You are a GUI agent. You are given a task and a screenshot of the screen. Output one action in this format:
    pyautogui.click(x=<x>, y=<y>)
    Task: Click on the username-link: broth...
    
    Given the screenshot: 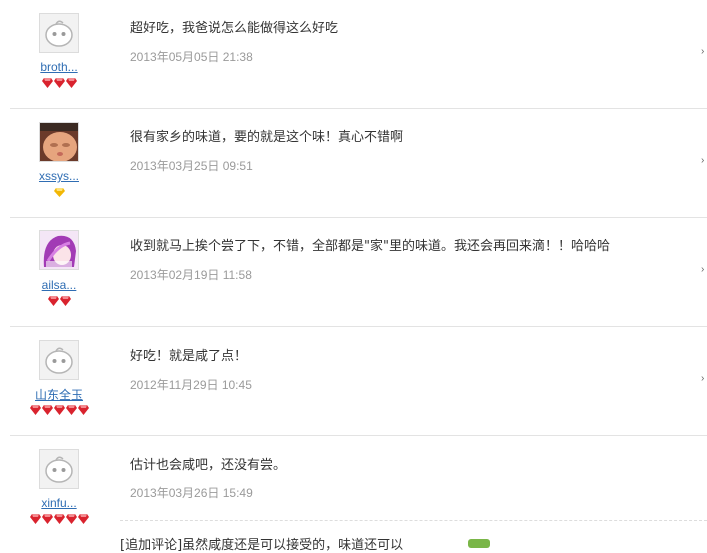 What is the action you would take?
    pyautogui.click(x=59, y=67)
    